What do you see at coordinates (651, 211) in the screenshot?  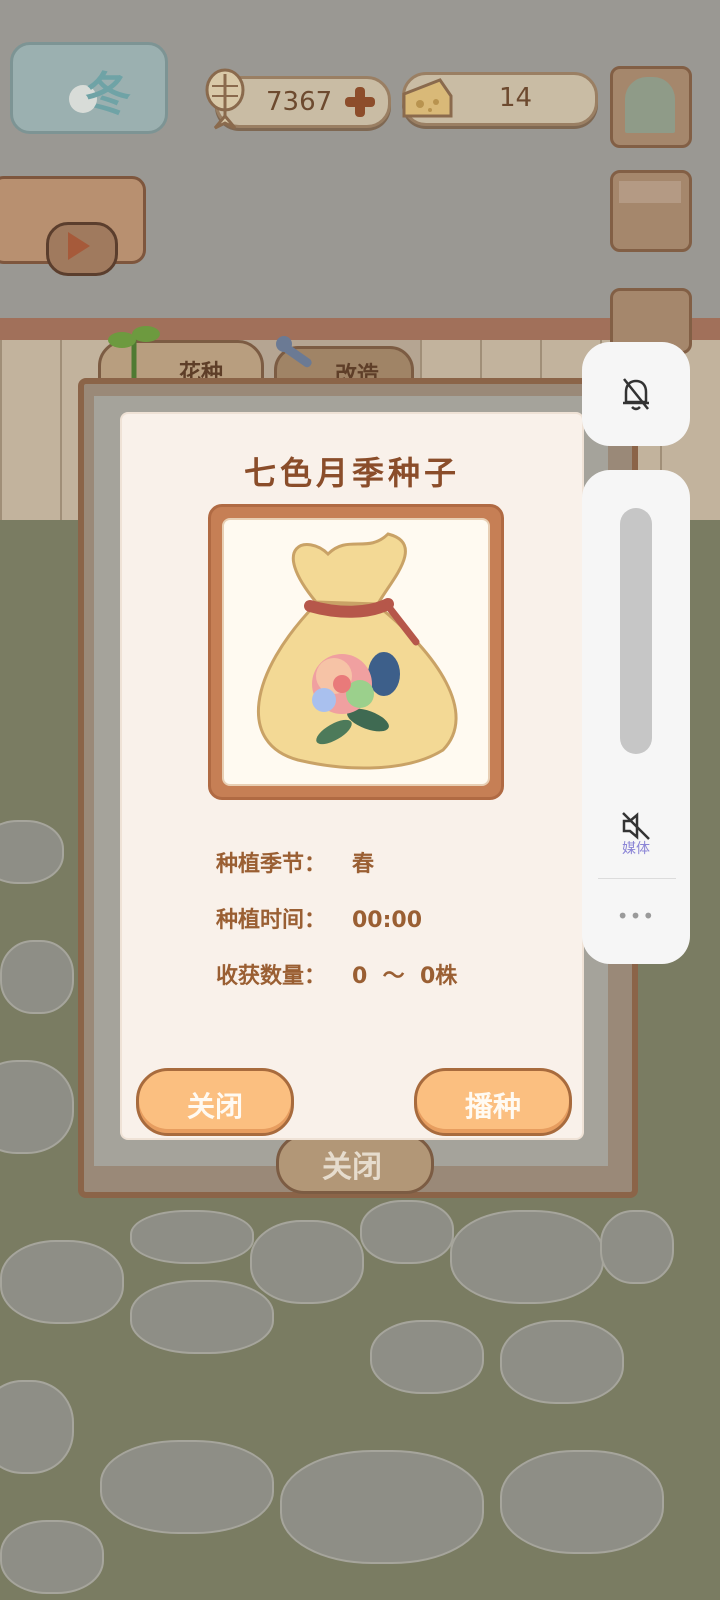 I see `shop-button` at bounding box center [651, 211].